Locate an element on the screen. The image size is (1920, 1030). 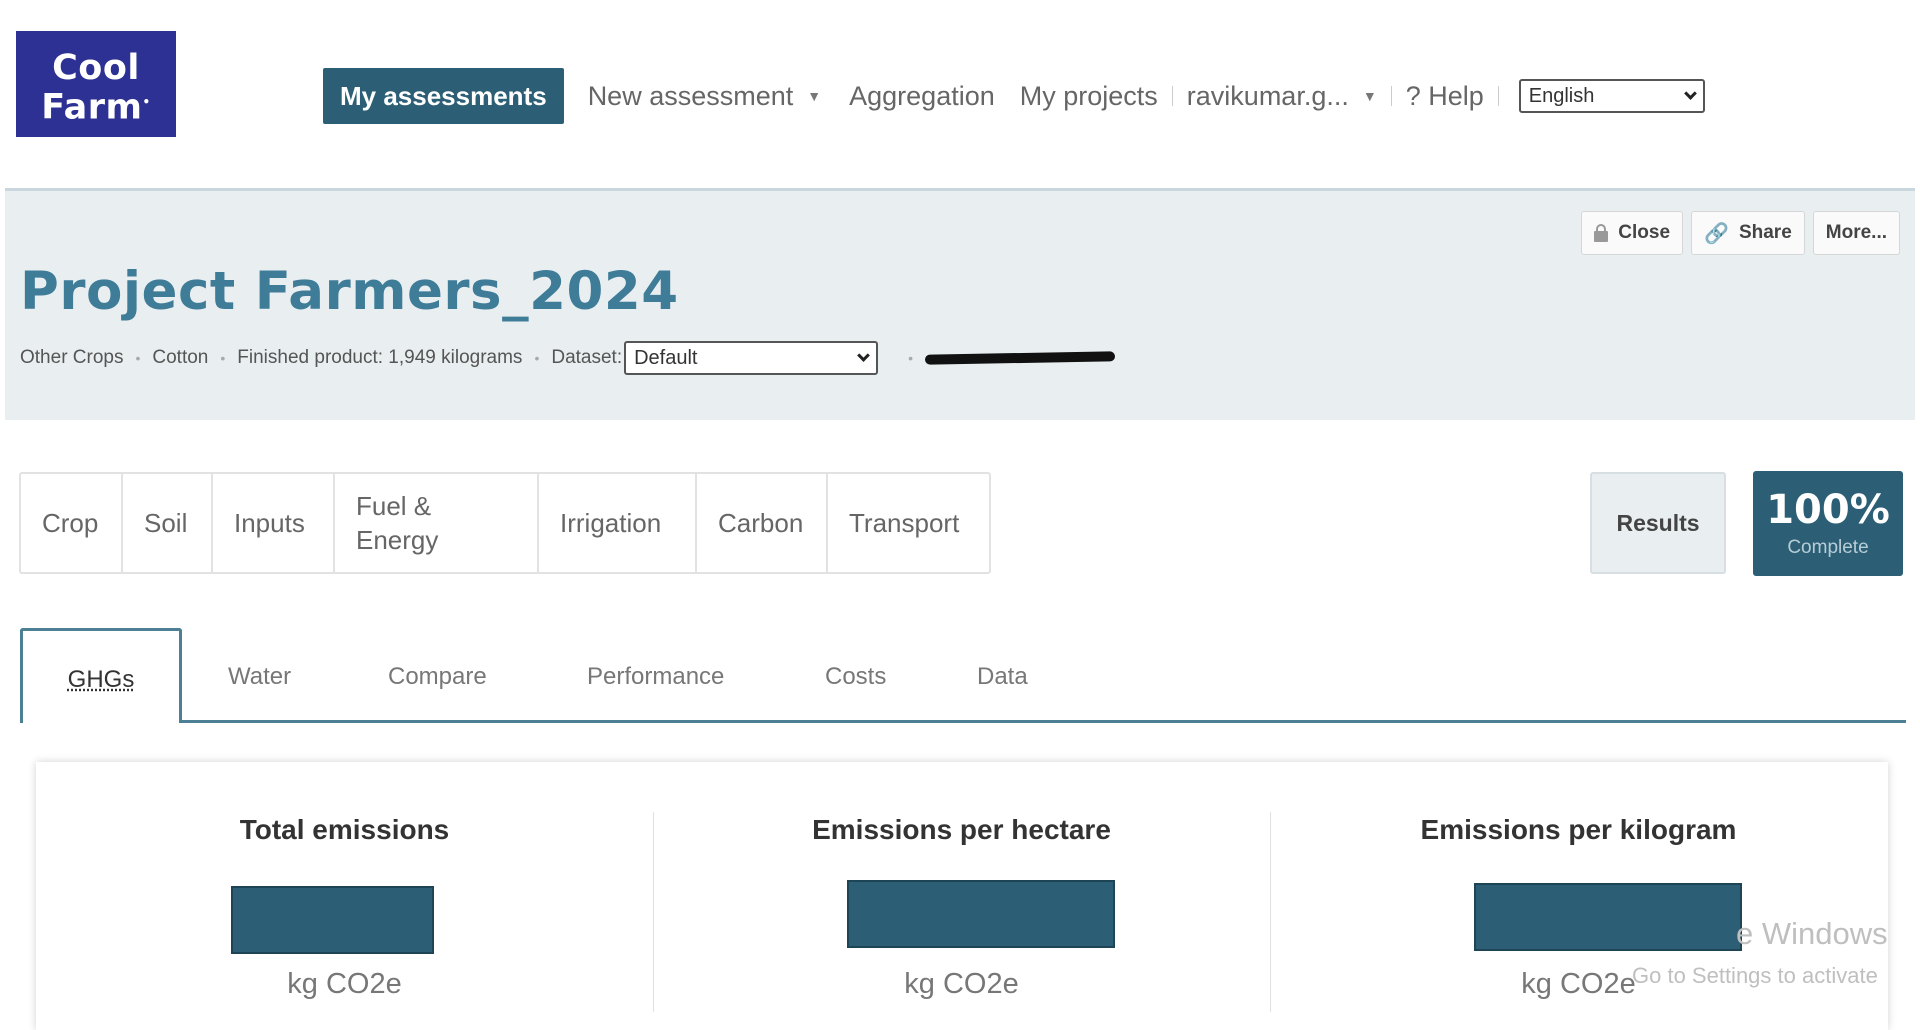
logo-line-2: Farm• is located at coordinates (96, 107).